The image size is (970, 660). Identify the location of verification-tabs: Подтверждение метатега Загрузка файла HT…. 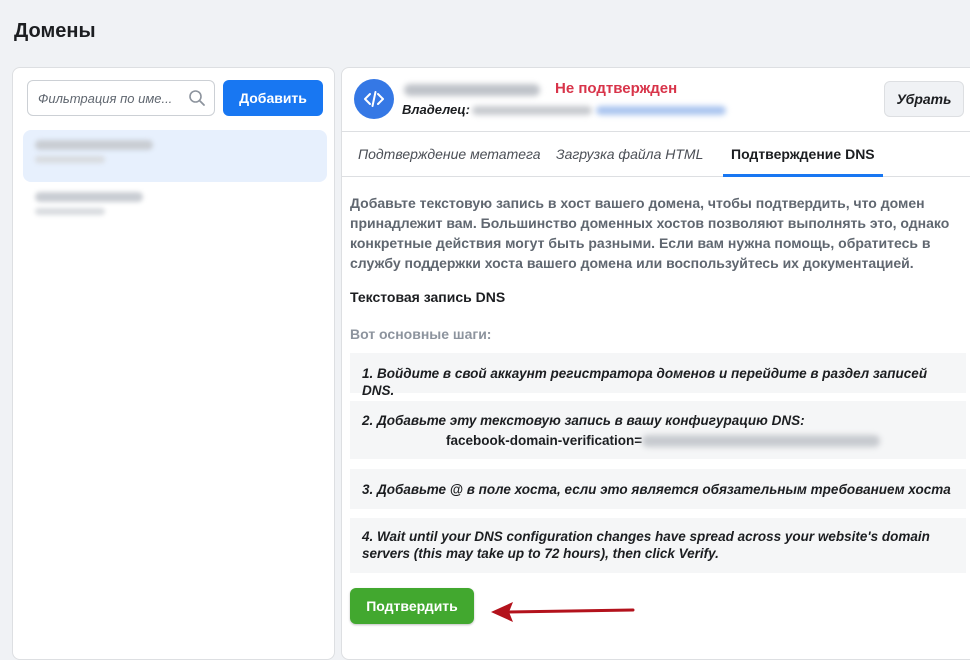
(656, 154).